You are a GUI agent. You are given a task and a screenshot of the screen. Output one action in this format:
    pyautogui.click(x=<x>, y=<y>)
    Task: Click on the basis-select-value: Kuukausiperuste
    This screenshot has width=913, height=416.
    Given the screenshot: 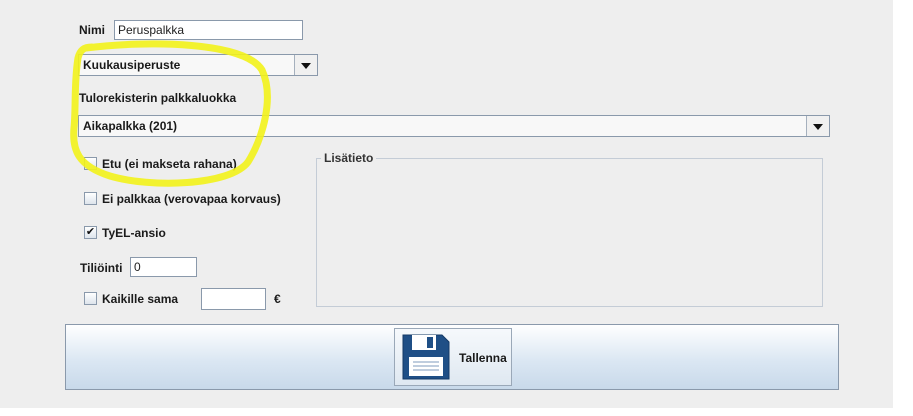 What is the action you would take?
    pyautogui.click(x=132, y=65)
    